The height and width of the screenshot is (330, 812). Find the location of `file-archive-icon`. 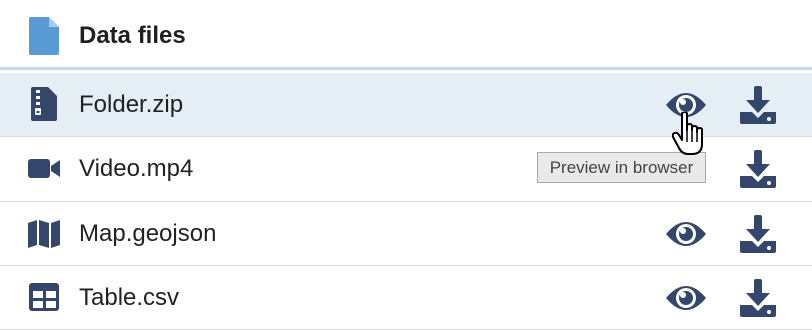

file-archive-icon is located at coordinates (44, 104).